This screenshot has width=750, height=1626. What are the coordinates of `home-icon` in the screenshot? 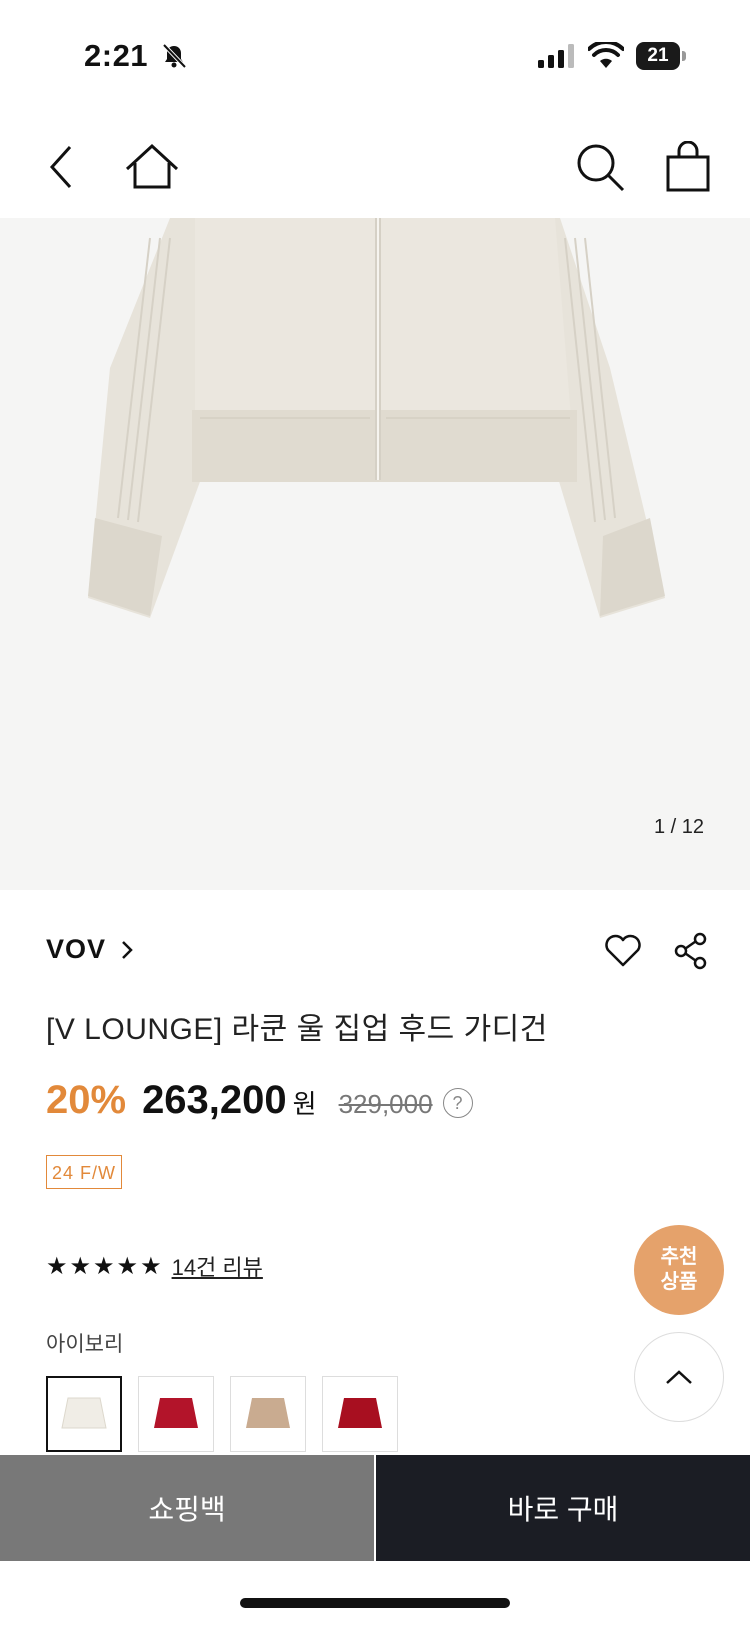 It's located at (152, 166).